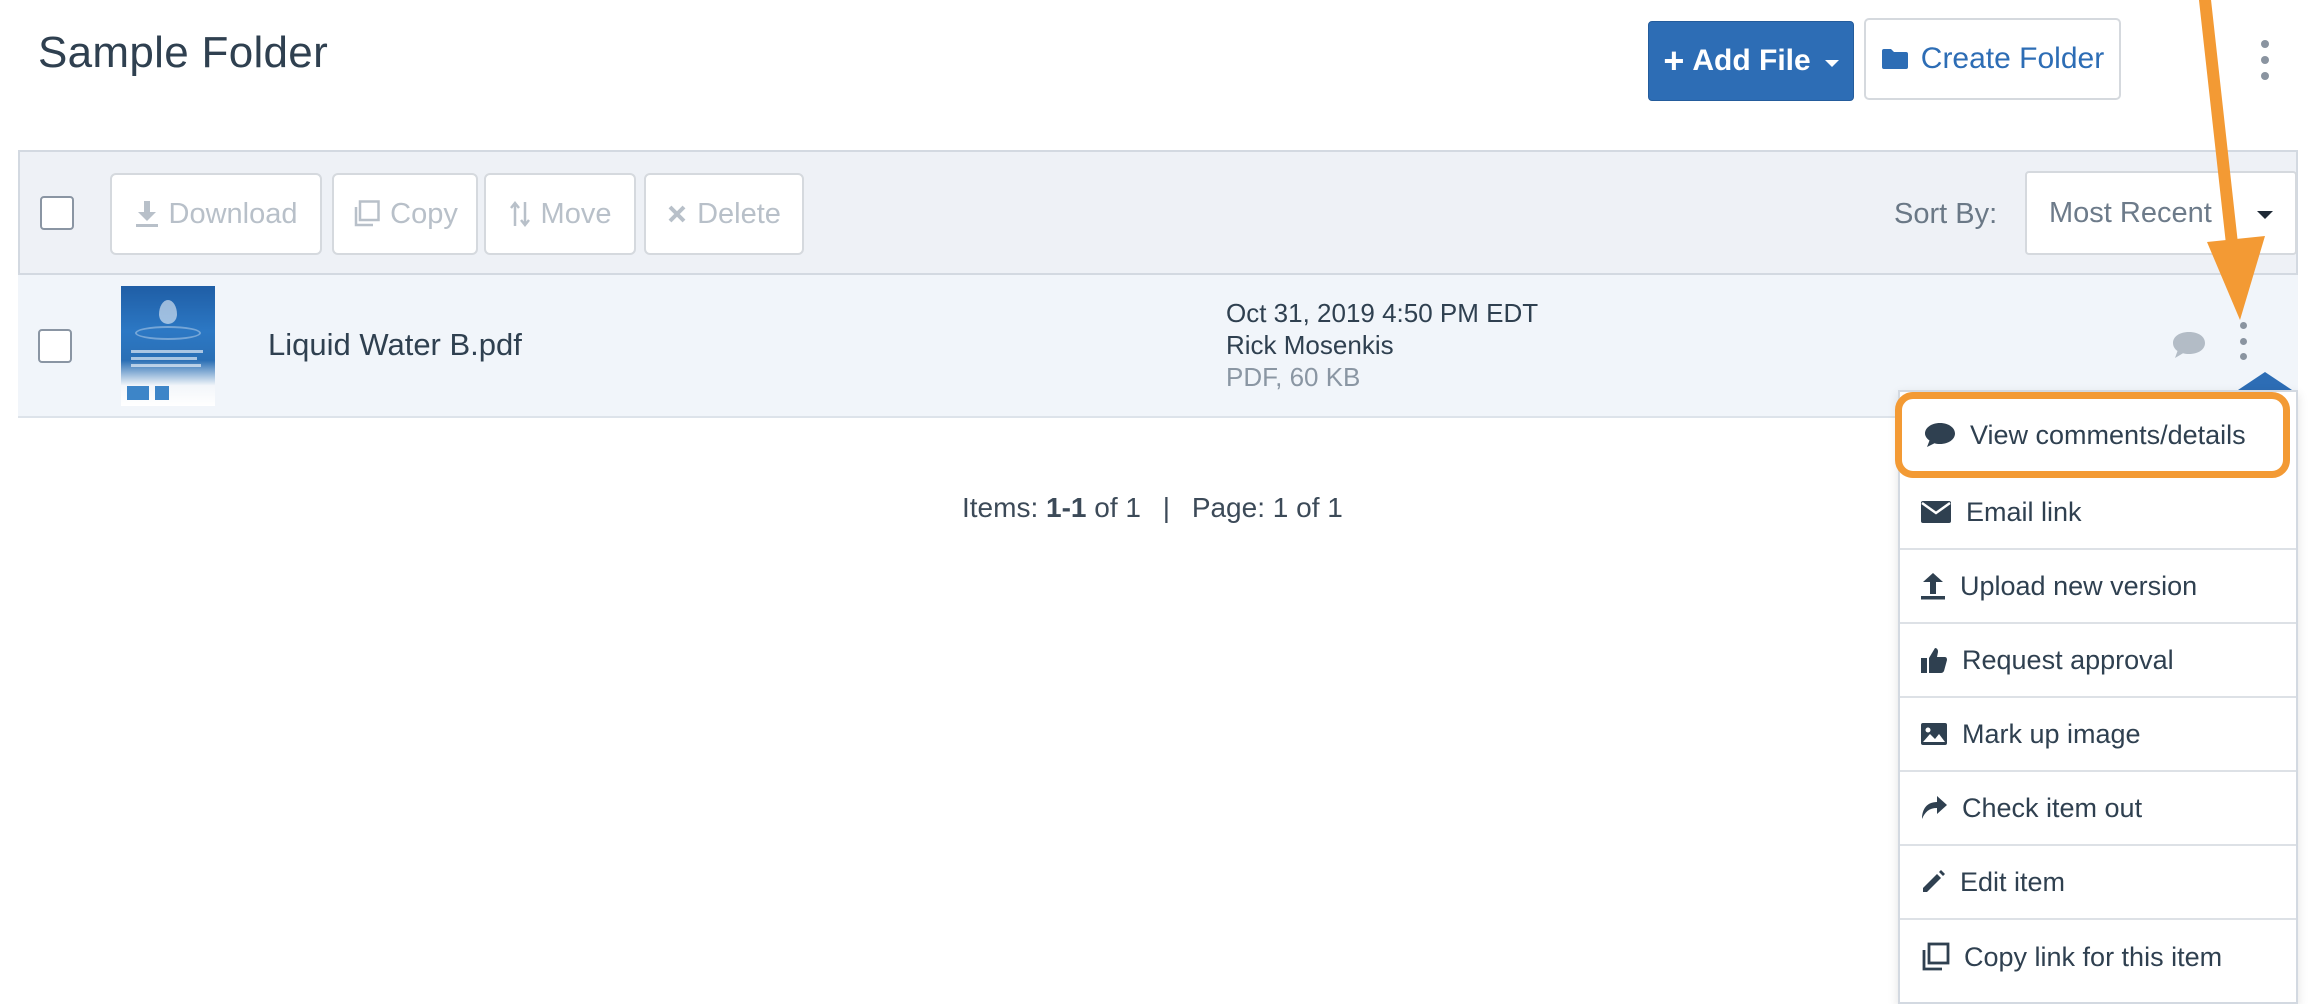 The image size is (2314, 1004). Describe the element at coordinates (2098, 513) in the screenshot. I see `menu-item-email-link: Email link` at that location.